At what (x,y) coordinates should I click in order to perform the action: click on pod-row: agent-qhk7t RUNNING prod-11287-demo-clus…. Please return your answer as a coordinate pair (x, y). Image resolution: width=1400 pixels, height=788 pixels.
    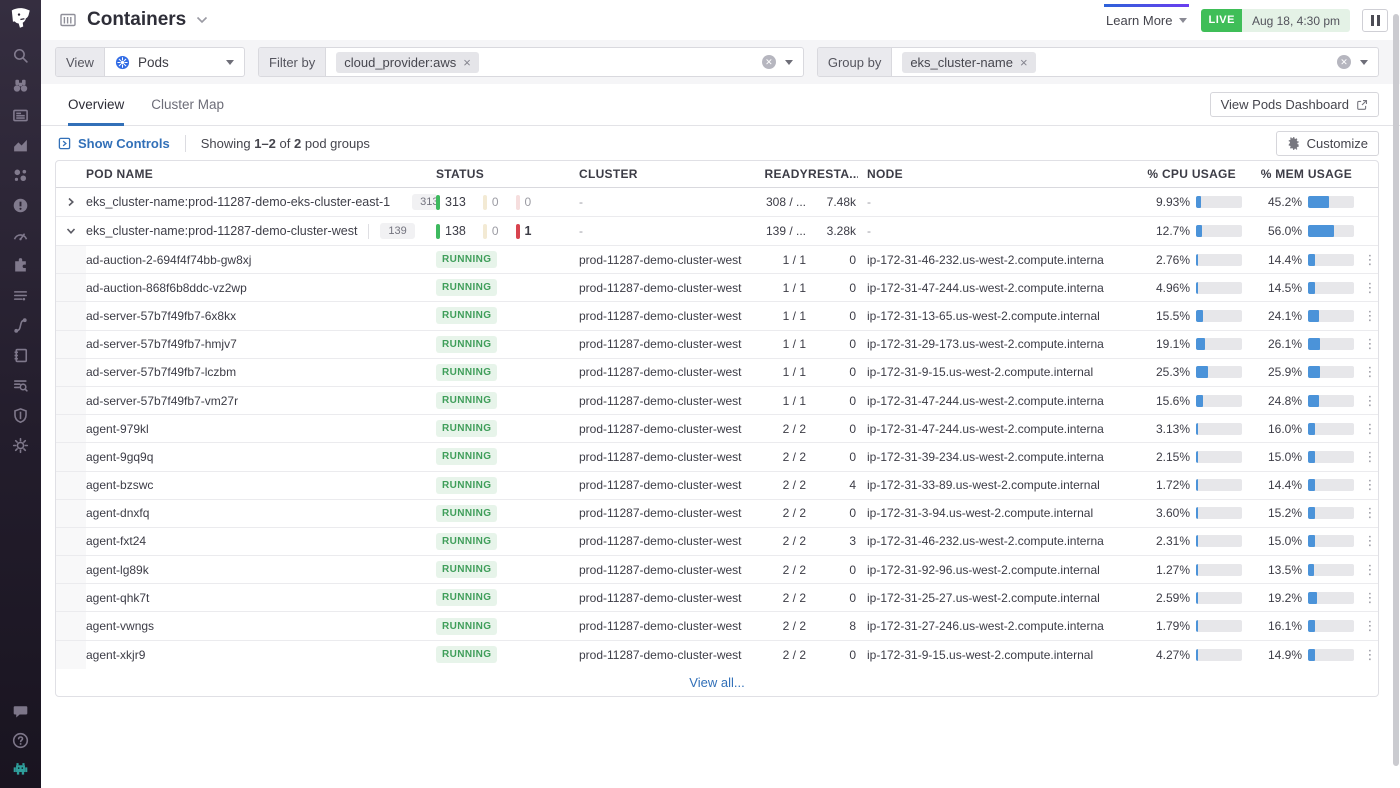
    Looking at the image, I should click on (717, 598).